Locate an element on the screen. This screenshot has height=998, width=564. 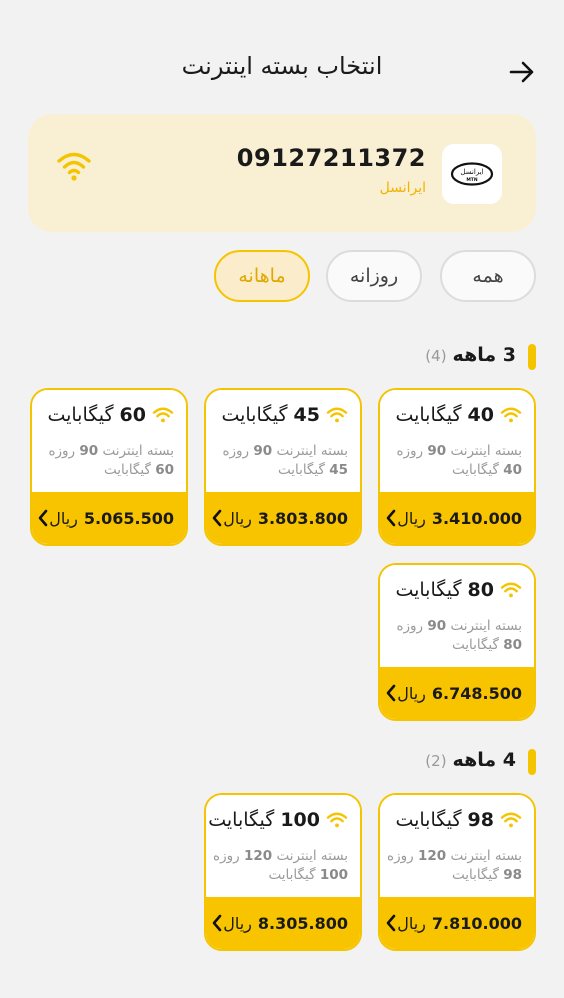
package-description: بسته اینترنت 90 روزه 45 گیگابایت is located at coordinates (281, 461).